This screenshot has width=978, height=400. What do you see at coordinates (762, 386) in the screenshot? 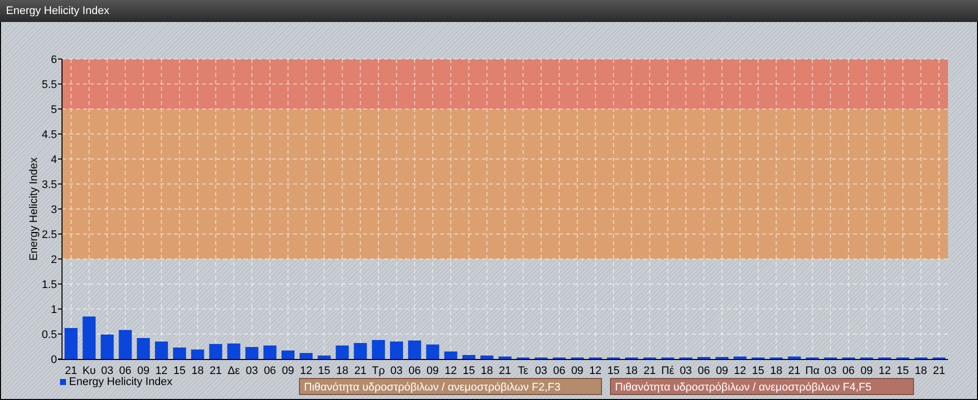
I see `band-legend-label: Πιθανότητα υδροστρόβιλων / ανεμοστρόβιλων F4,F5` at bounding box center [762, 386].